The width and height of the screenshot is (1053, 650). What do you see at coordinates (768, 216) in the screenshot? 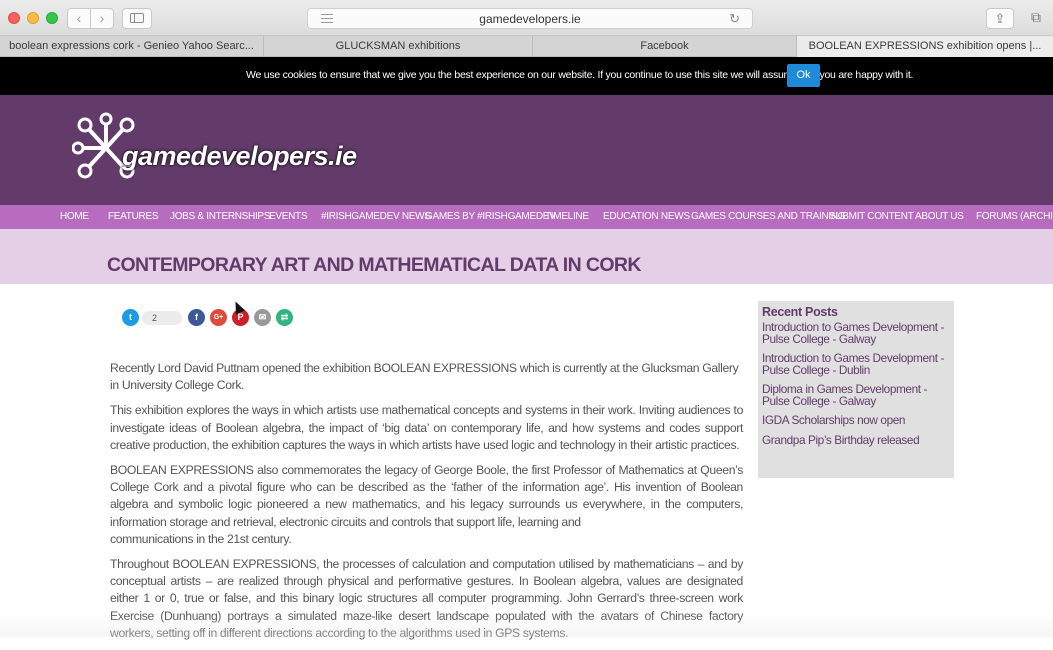
I see `menu-item-games-courses: GAMES COURSES AND TRAINING` at bounding box center [768, 216].